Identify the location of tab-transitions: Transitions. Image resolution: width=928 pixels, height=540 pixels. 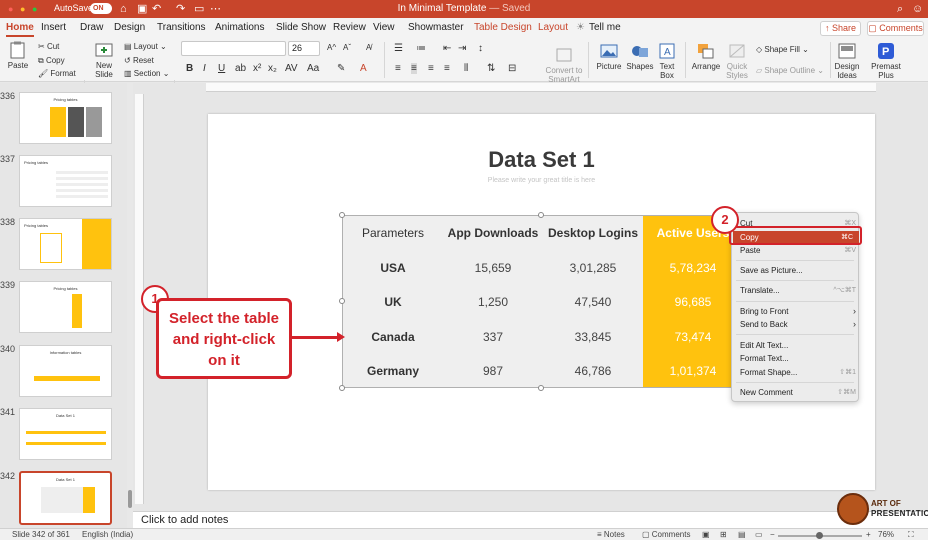
(181, 27).